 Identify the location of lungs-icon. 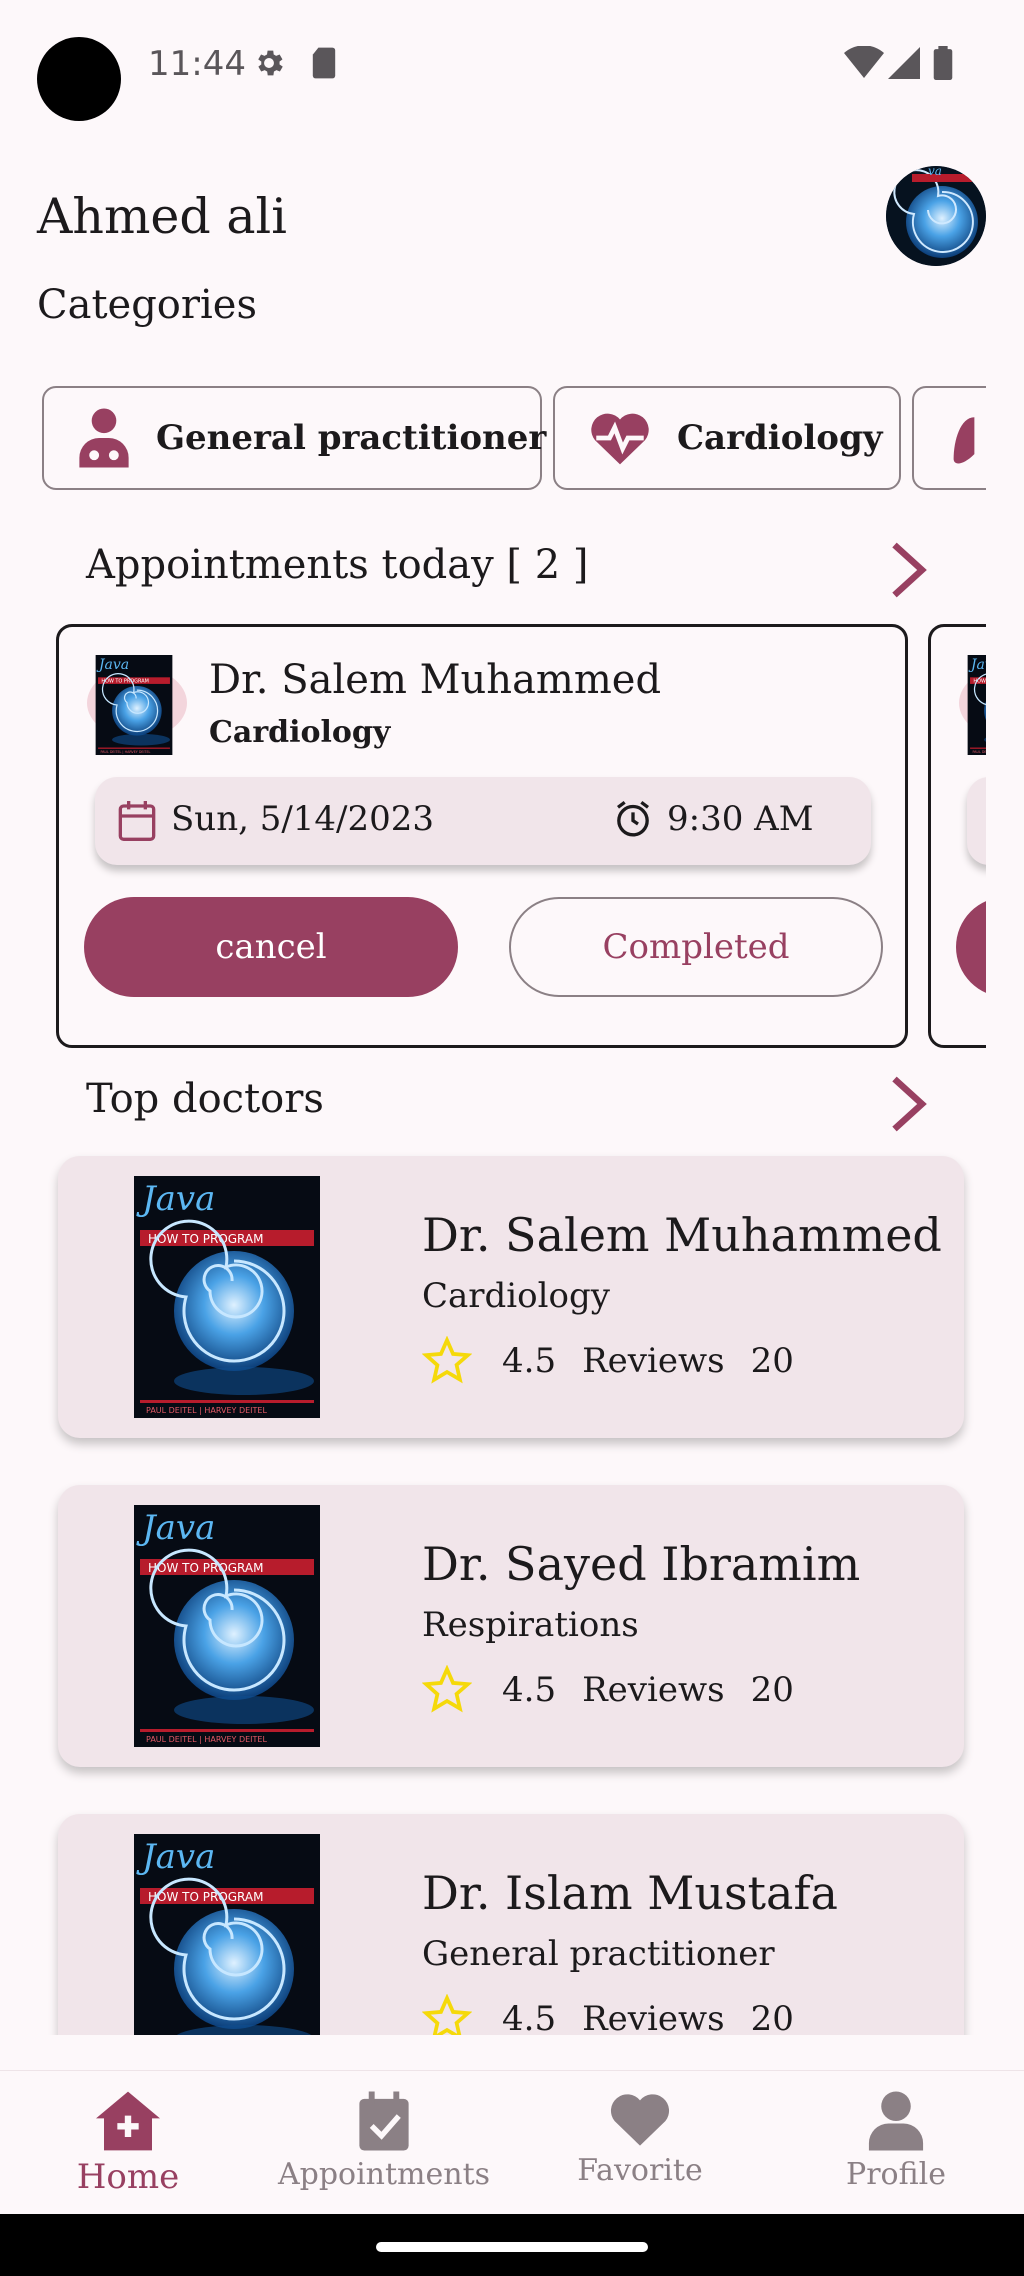
(965, 438).